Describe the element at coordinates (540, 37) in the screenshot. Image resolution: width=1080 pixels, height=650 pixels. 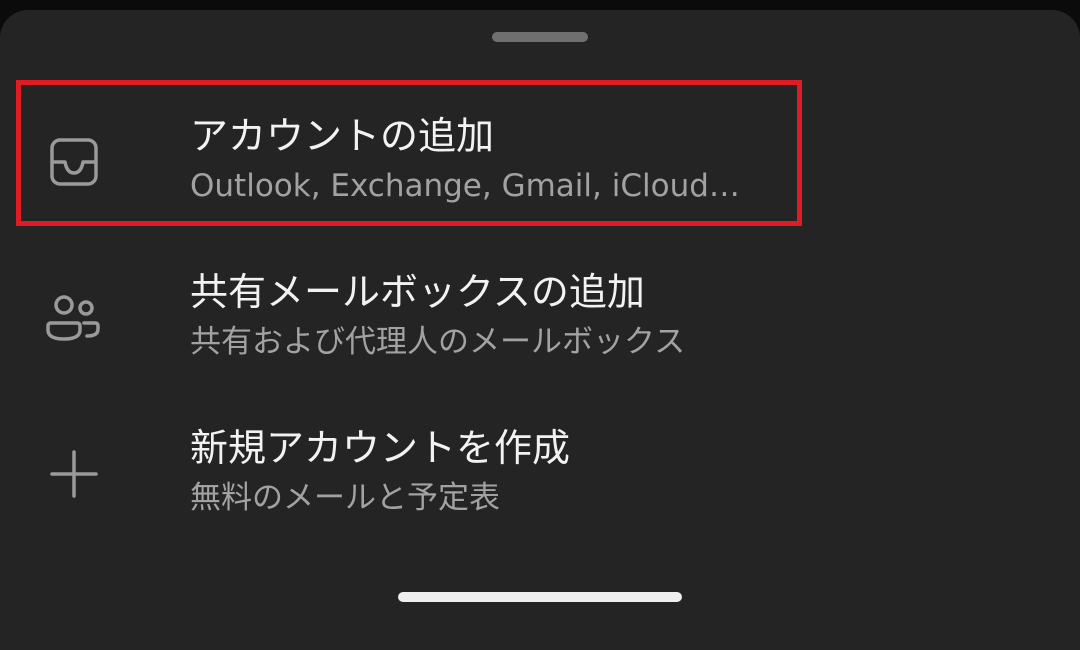
I see `drag-handle` at that location.